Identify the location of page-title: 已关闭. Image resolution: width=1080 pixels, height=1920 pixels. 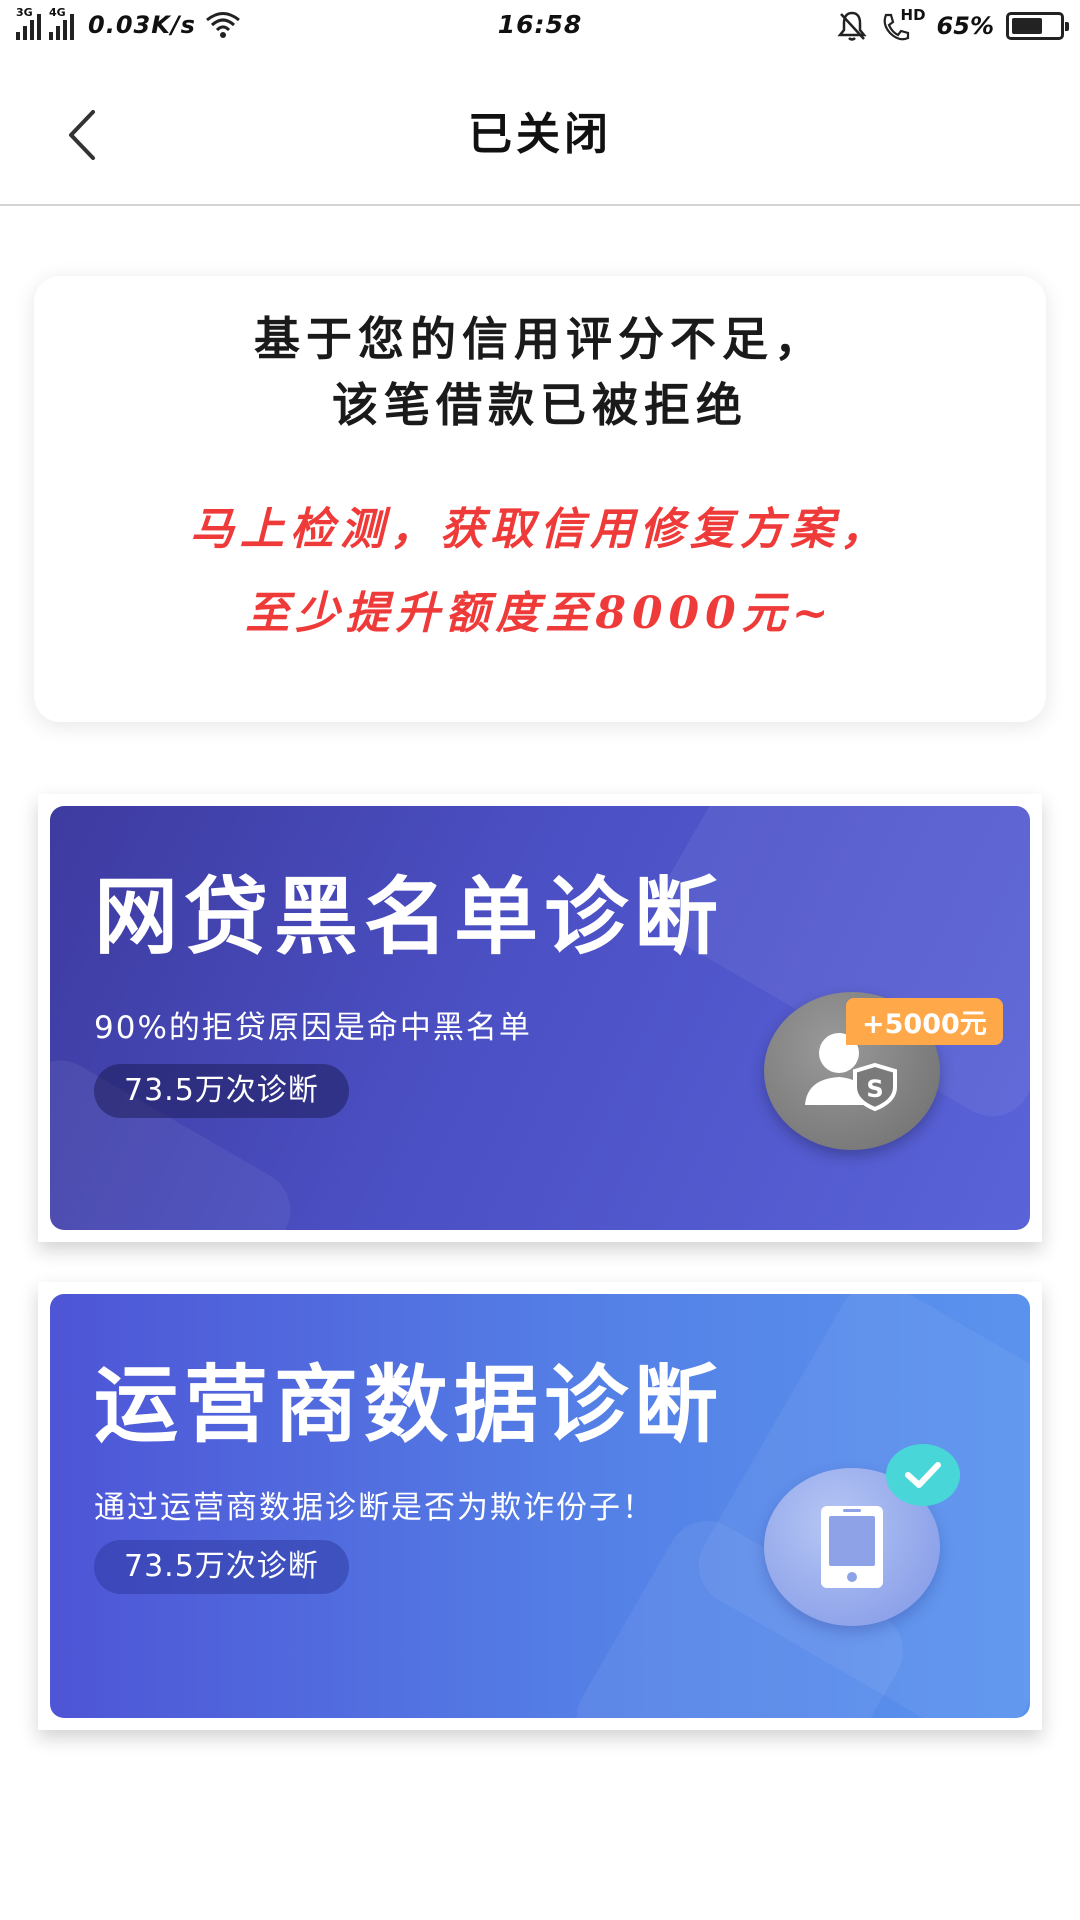
(540, 134).